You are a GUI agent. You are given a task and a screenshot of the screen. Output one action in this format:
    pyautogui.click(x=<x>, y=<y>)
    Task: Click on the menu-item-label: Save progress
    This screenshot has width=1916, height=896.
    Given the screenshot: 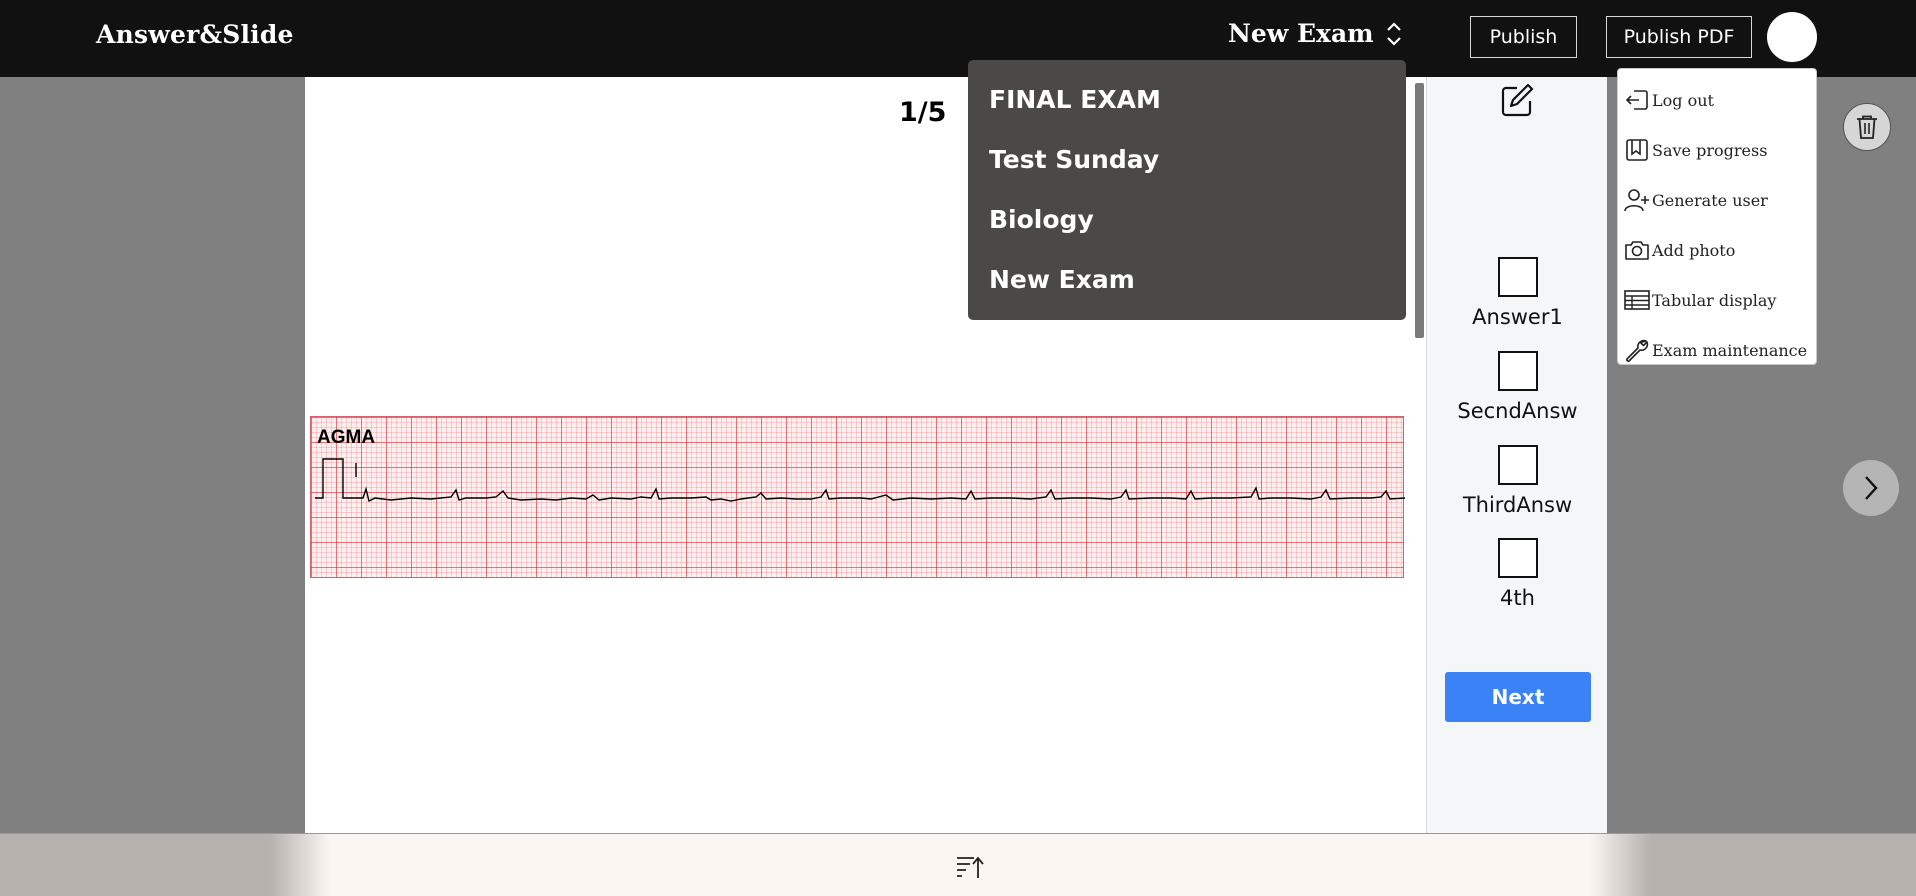 What is the action you would take?
    pyautogui.click(x=1710, y=150)
    